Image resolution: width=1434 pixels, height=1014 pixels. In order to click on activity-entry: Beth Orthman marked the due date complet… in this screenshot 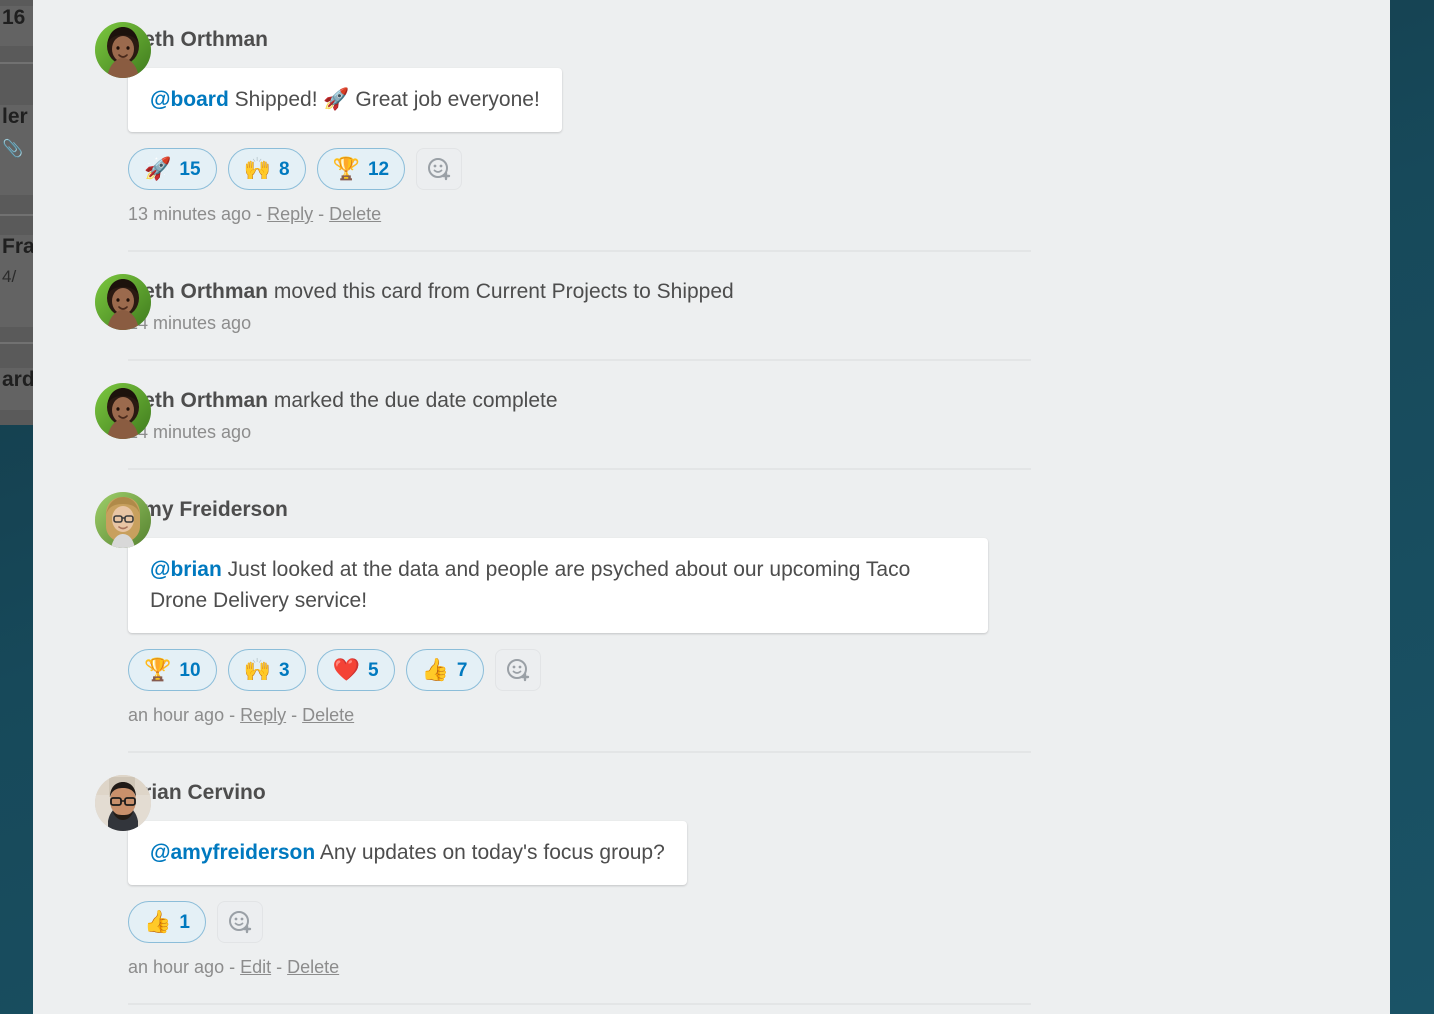, I will do `click(538, 414)`.